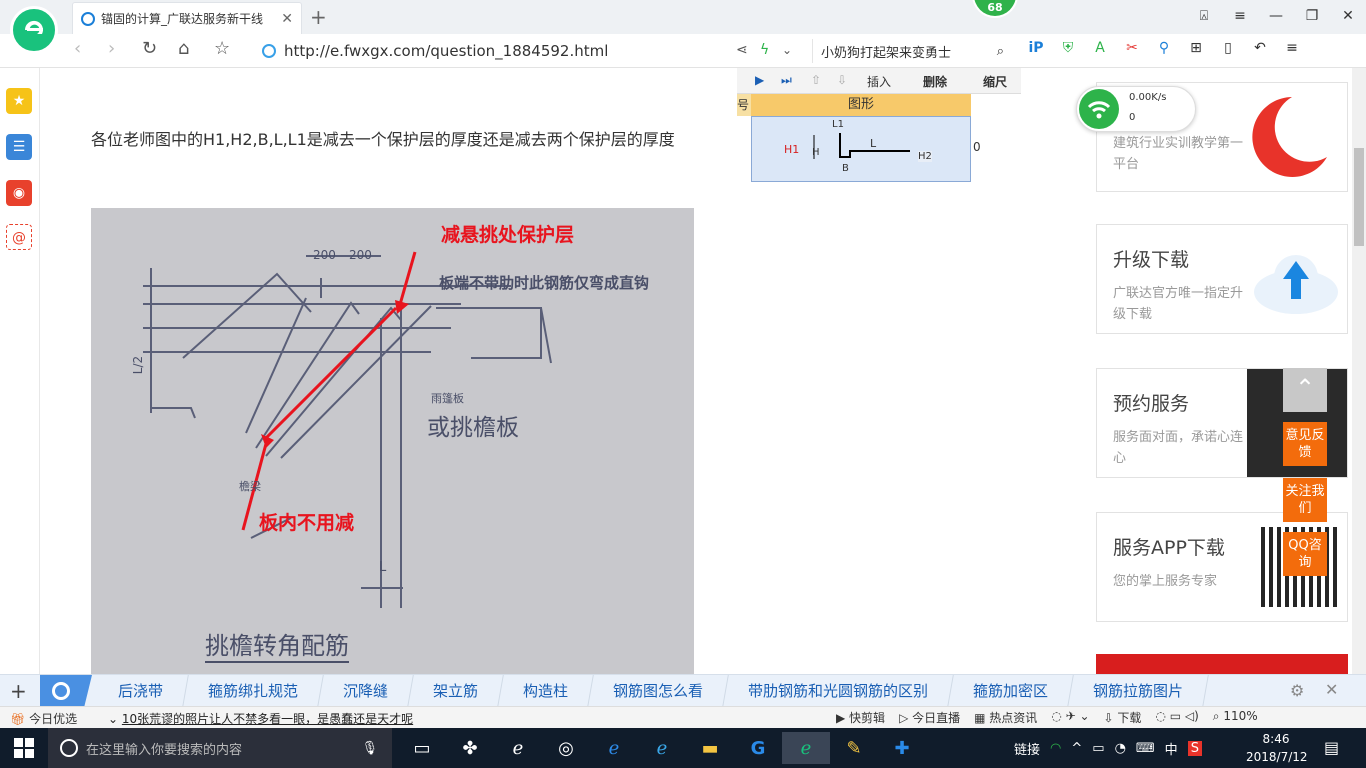 The image size is (1366, 768). I want to click on bolt-icon: ϟ, so click(764, 50).